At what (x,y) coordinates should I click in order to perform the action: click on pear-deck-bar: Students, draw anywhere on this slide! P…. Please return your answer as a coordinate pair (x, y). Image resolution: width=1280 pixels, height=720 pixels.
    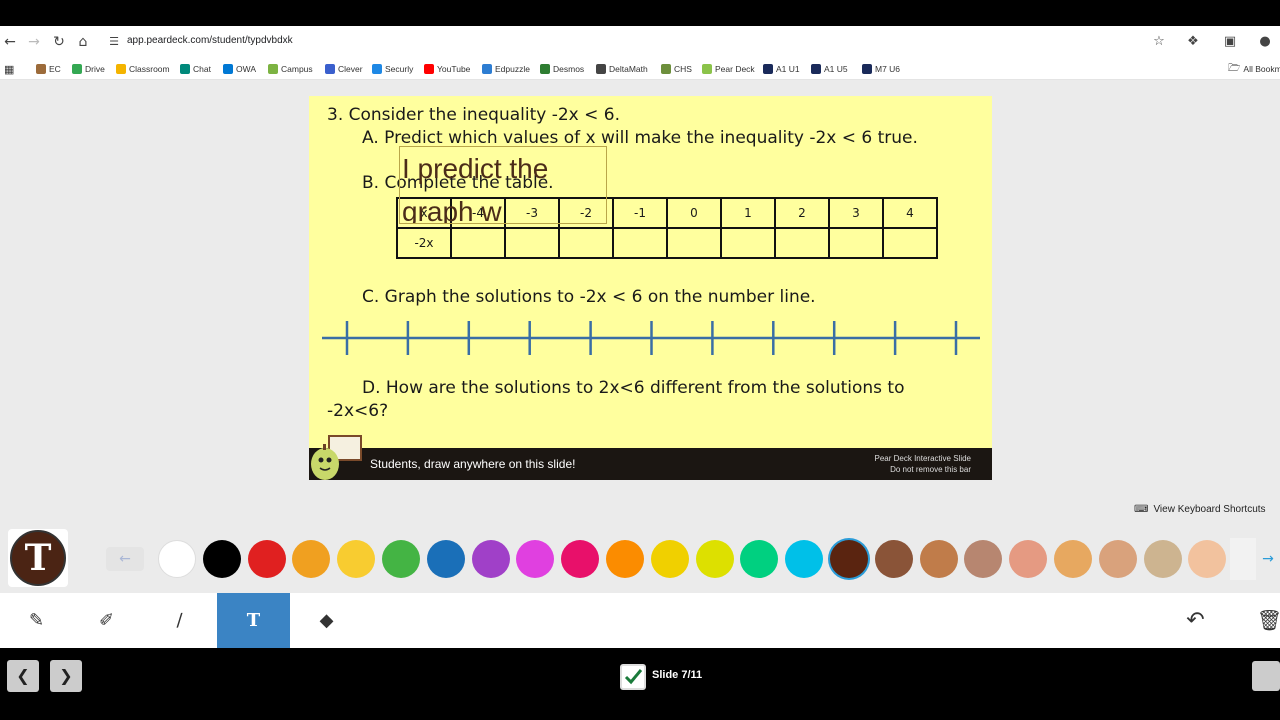
    Looking at the image, I should click on (650, 464).